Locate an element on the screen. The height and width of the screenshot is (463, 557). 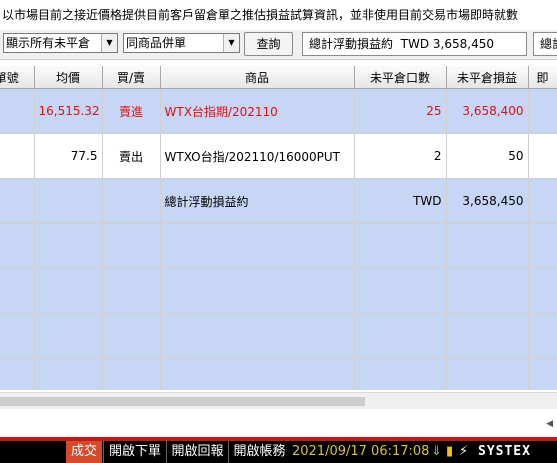
product-cell: WTX台指期/202110 is located at coordinates (257, 111).